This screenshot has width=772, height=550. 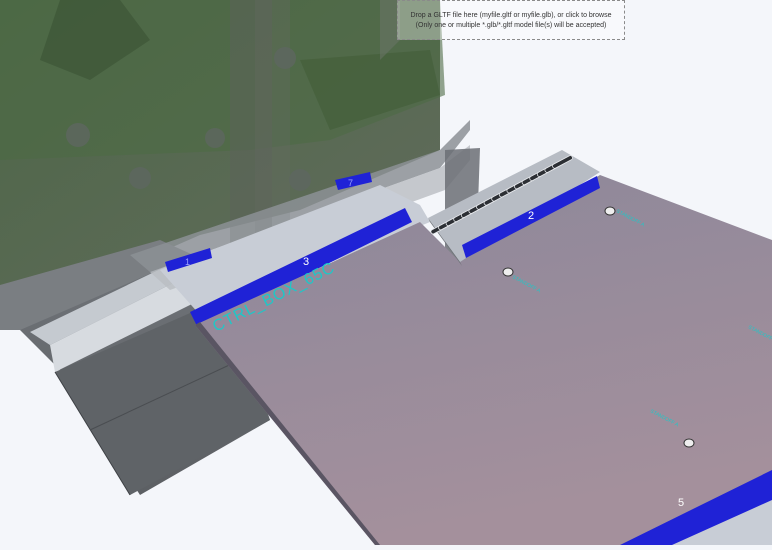 I want to click on strip-label-1: 1, so click(x=187, y=262).